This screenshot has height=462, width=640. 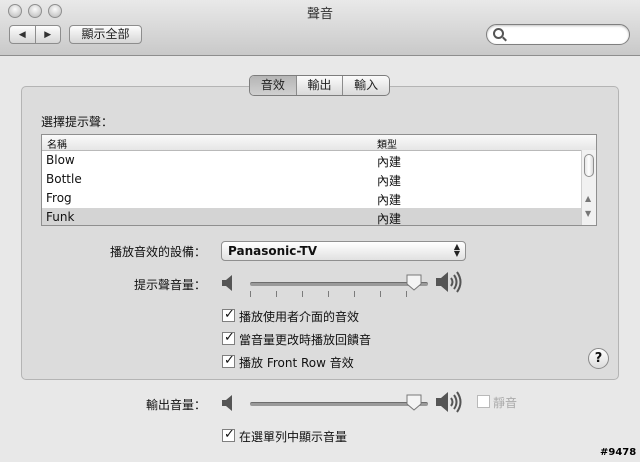 I want to click on scroll-up-arrow-icon: ▲, so click(x=588, y=198).